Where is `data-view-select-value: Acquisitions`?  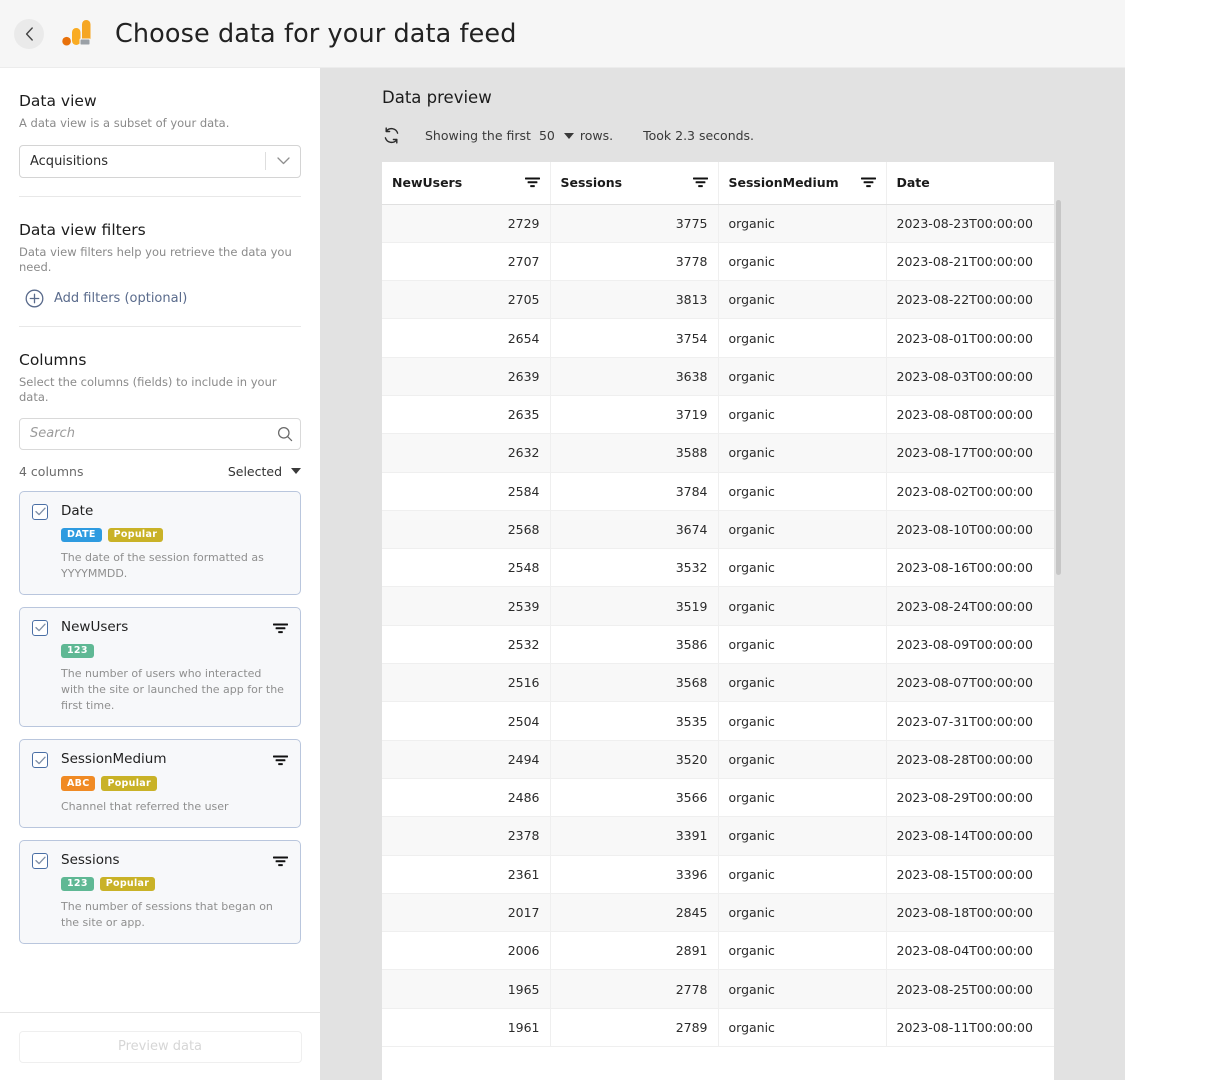
data-view-select-value: Acquisitions is located at coordinates (69, 161).